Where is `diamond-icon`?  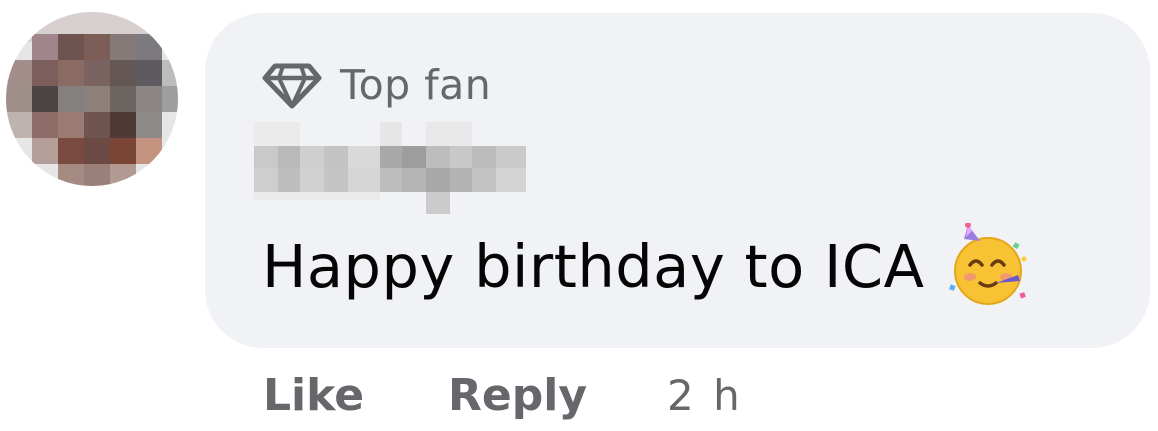
diamond-icon is located at coordinates (292, 86).